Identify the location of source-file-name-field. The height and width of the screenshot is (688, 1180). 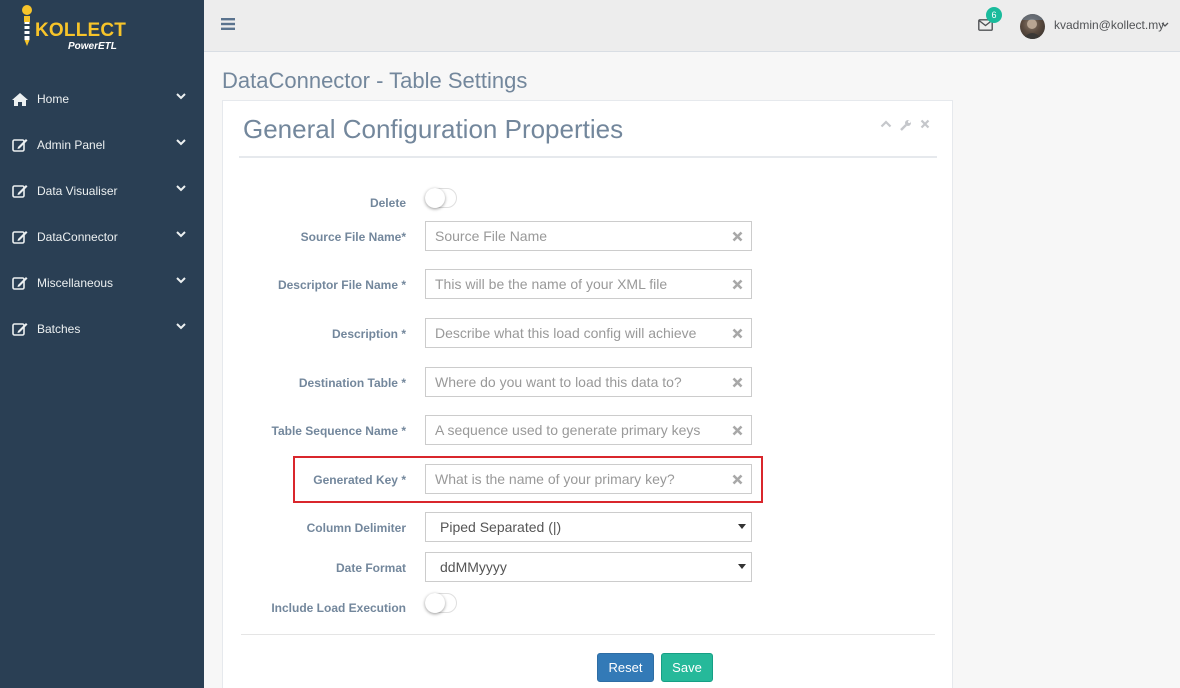
(588, 236).